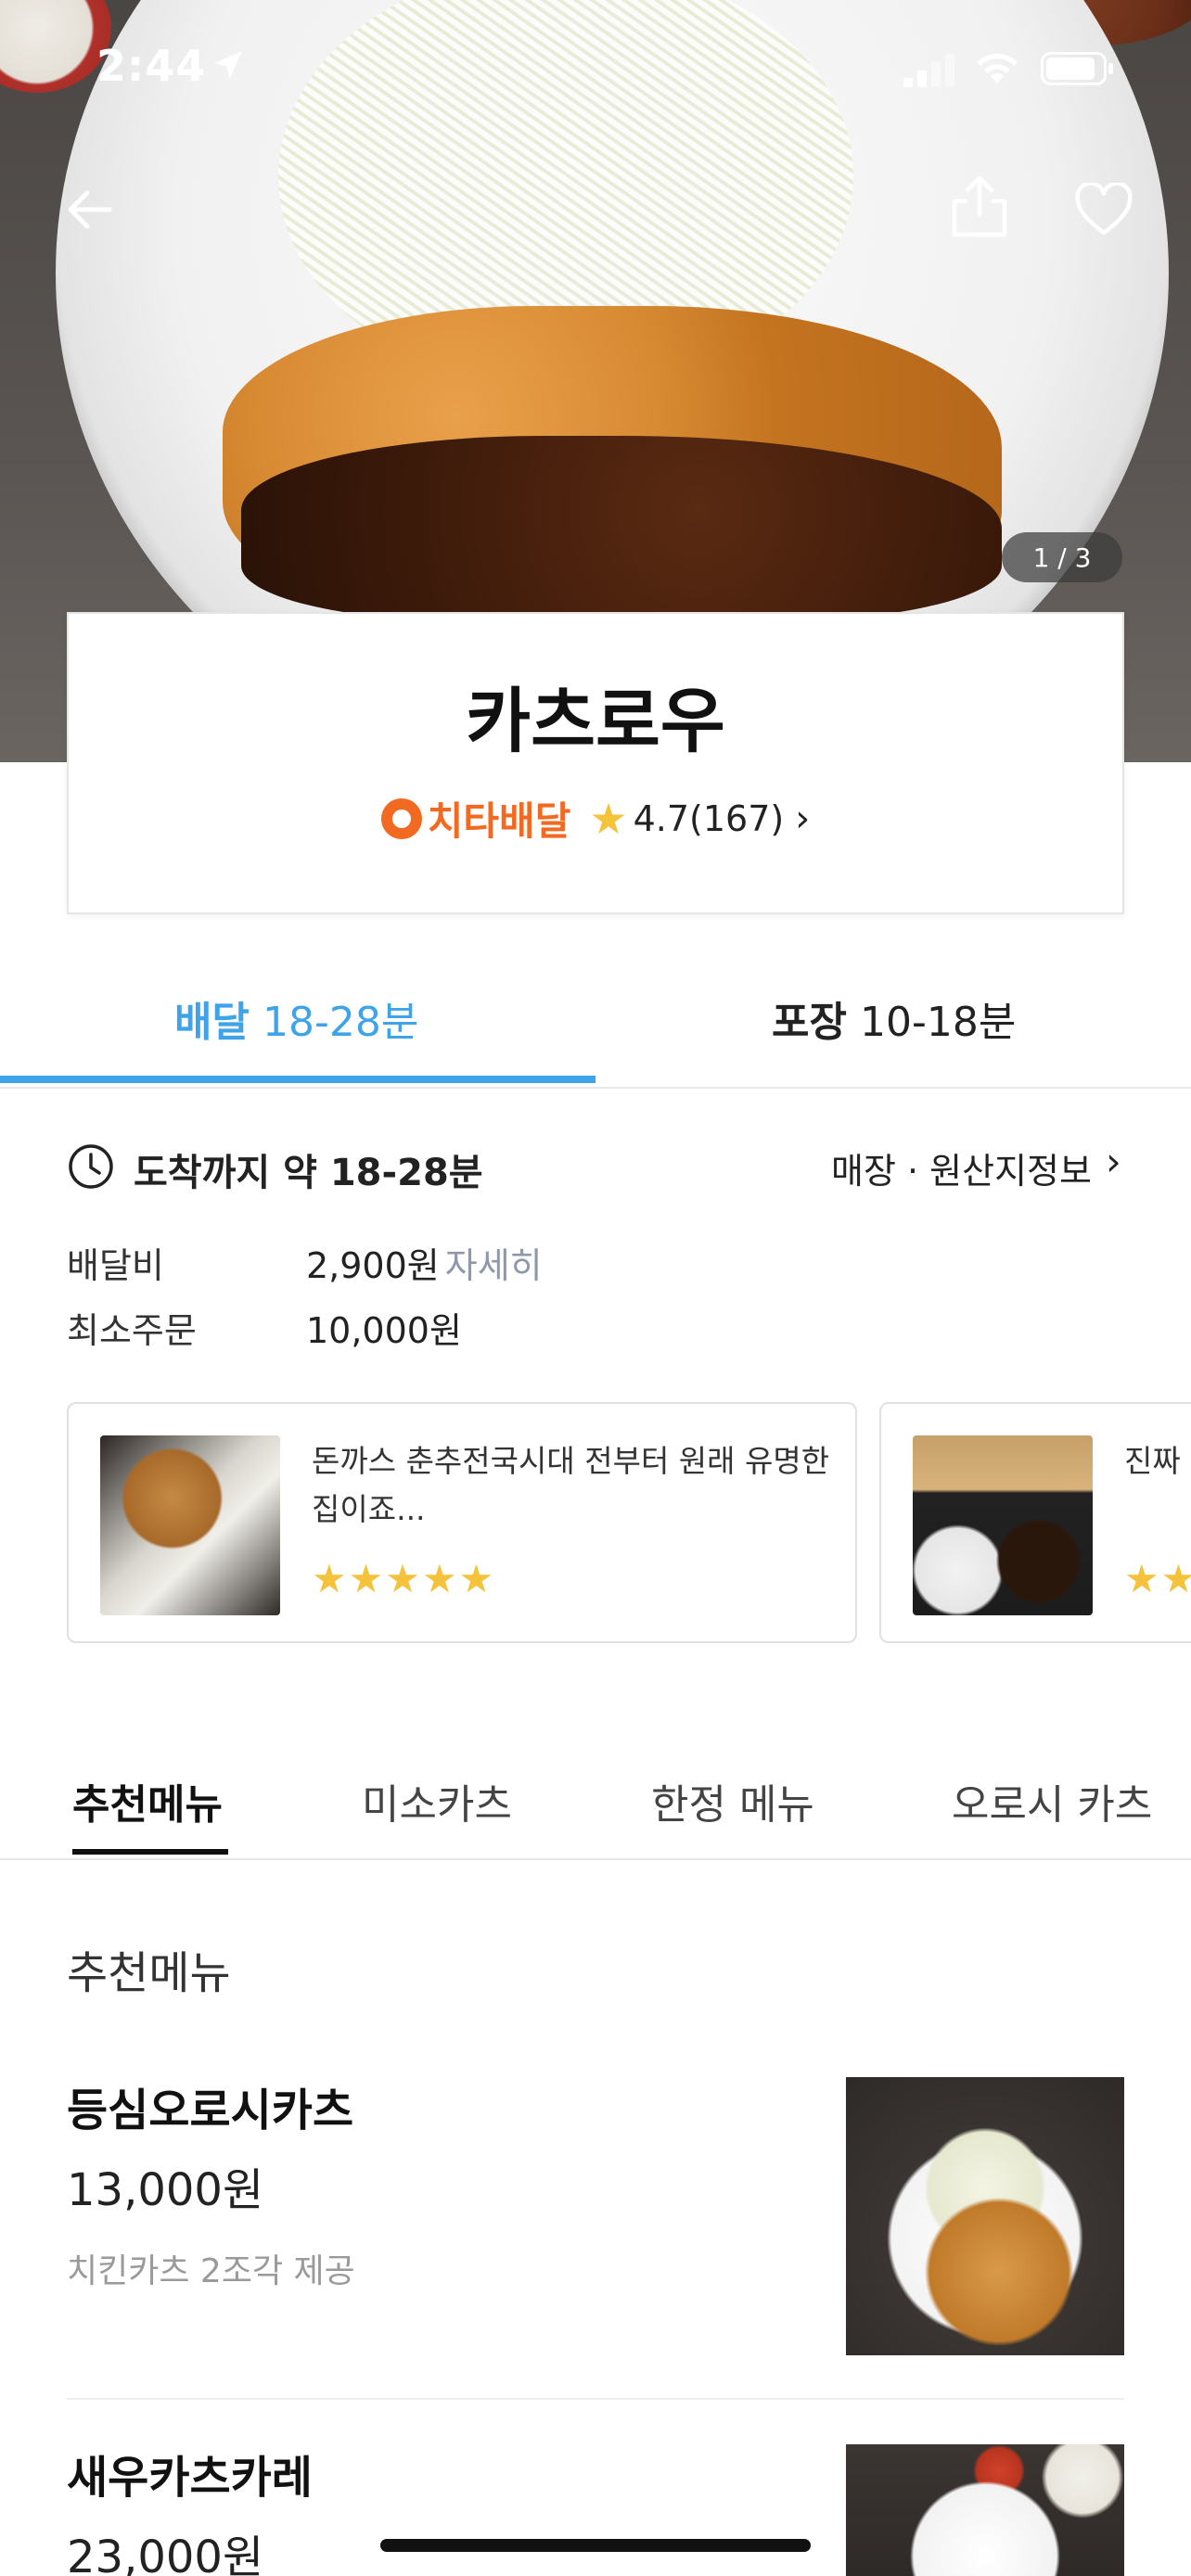 This screenshot has width=1191, height=2576. What do you see at coordinates (1062, 557) in the screenshot?
I see `image-counter: 1 / 3` at bounding box center [1062, 557].